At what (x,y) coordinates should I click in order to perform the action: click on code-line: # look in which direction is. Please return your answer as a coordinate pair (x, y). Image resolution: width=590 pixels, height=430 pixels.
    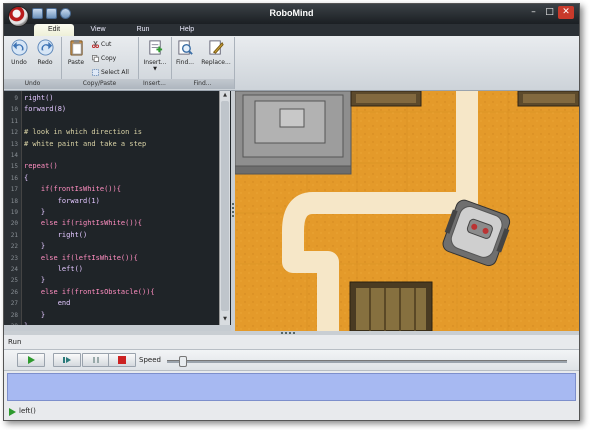
    Looking at the image, I should click on (83, 132).